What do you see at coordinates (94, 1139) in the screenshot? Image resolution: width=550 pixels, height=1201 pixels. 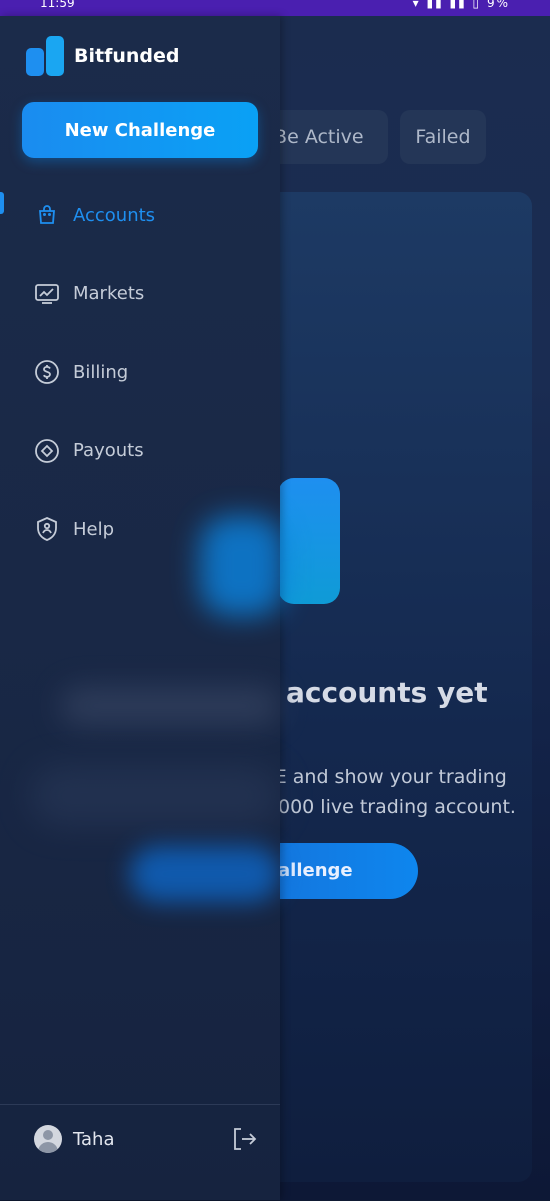 I see `user-name: Taha` at bounding box center [94, 1139].